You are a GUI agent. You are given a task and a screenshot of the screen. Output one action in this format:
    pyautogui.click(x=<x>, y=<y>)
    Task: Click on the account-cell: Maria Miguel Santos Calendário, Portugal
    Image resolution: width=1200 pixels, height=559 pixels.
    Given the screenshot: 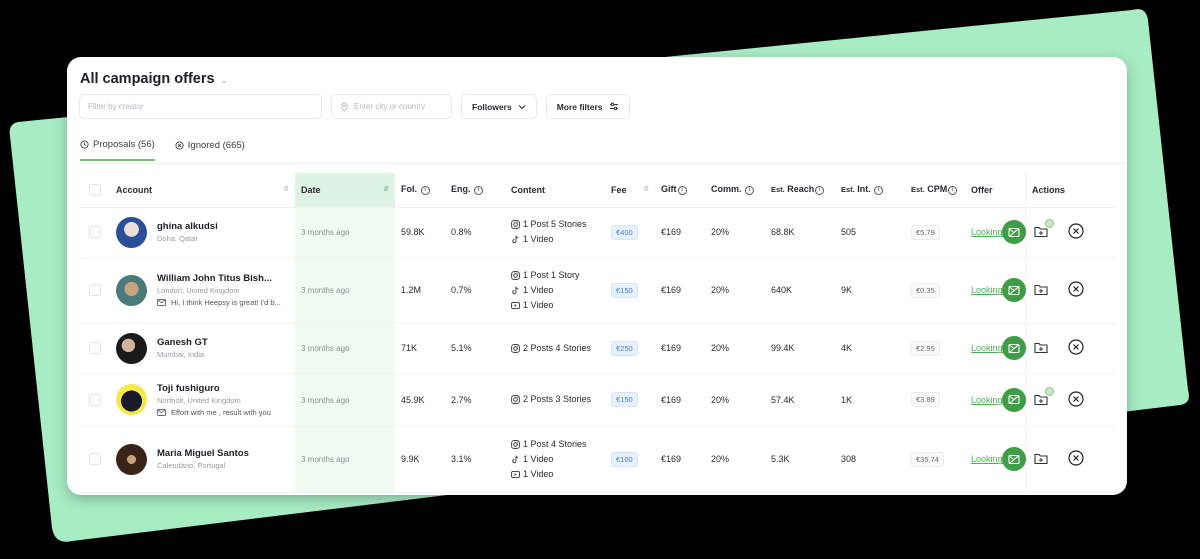 What is the action you would take?
    pyautogui.click(x=202, y=459)
    